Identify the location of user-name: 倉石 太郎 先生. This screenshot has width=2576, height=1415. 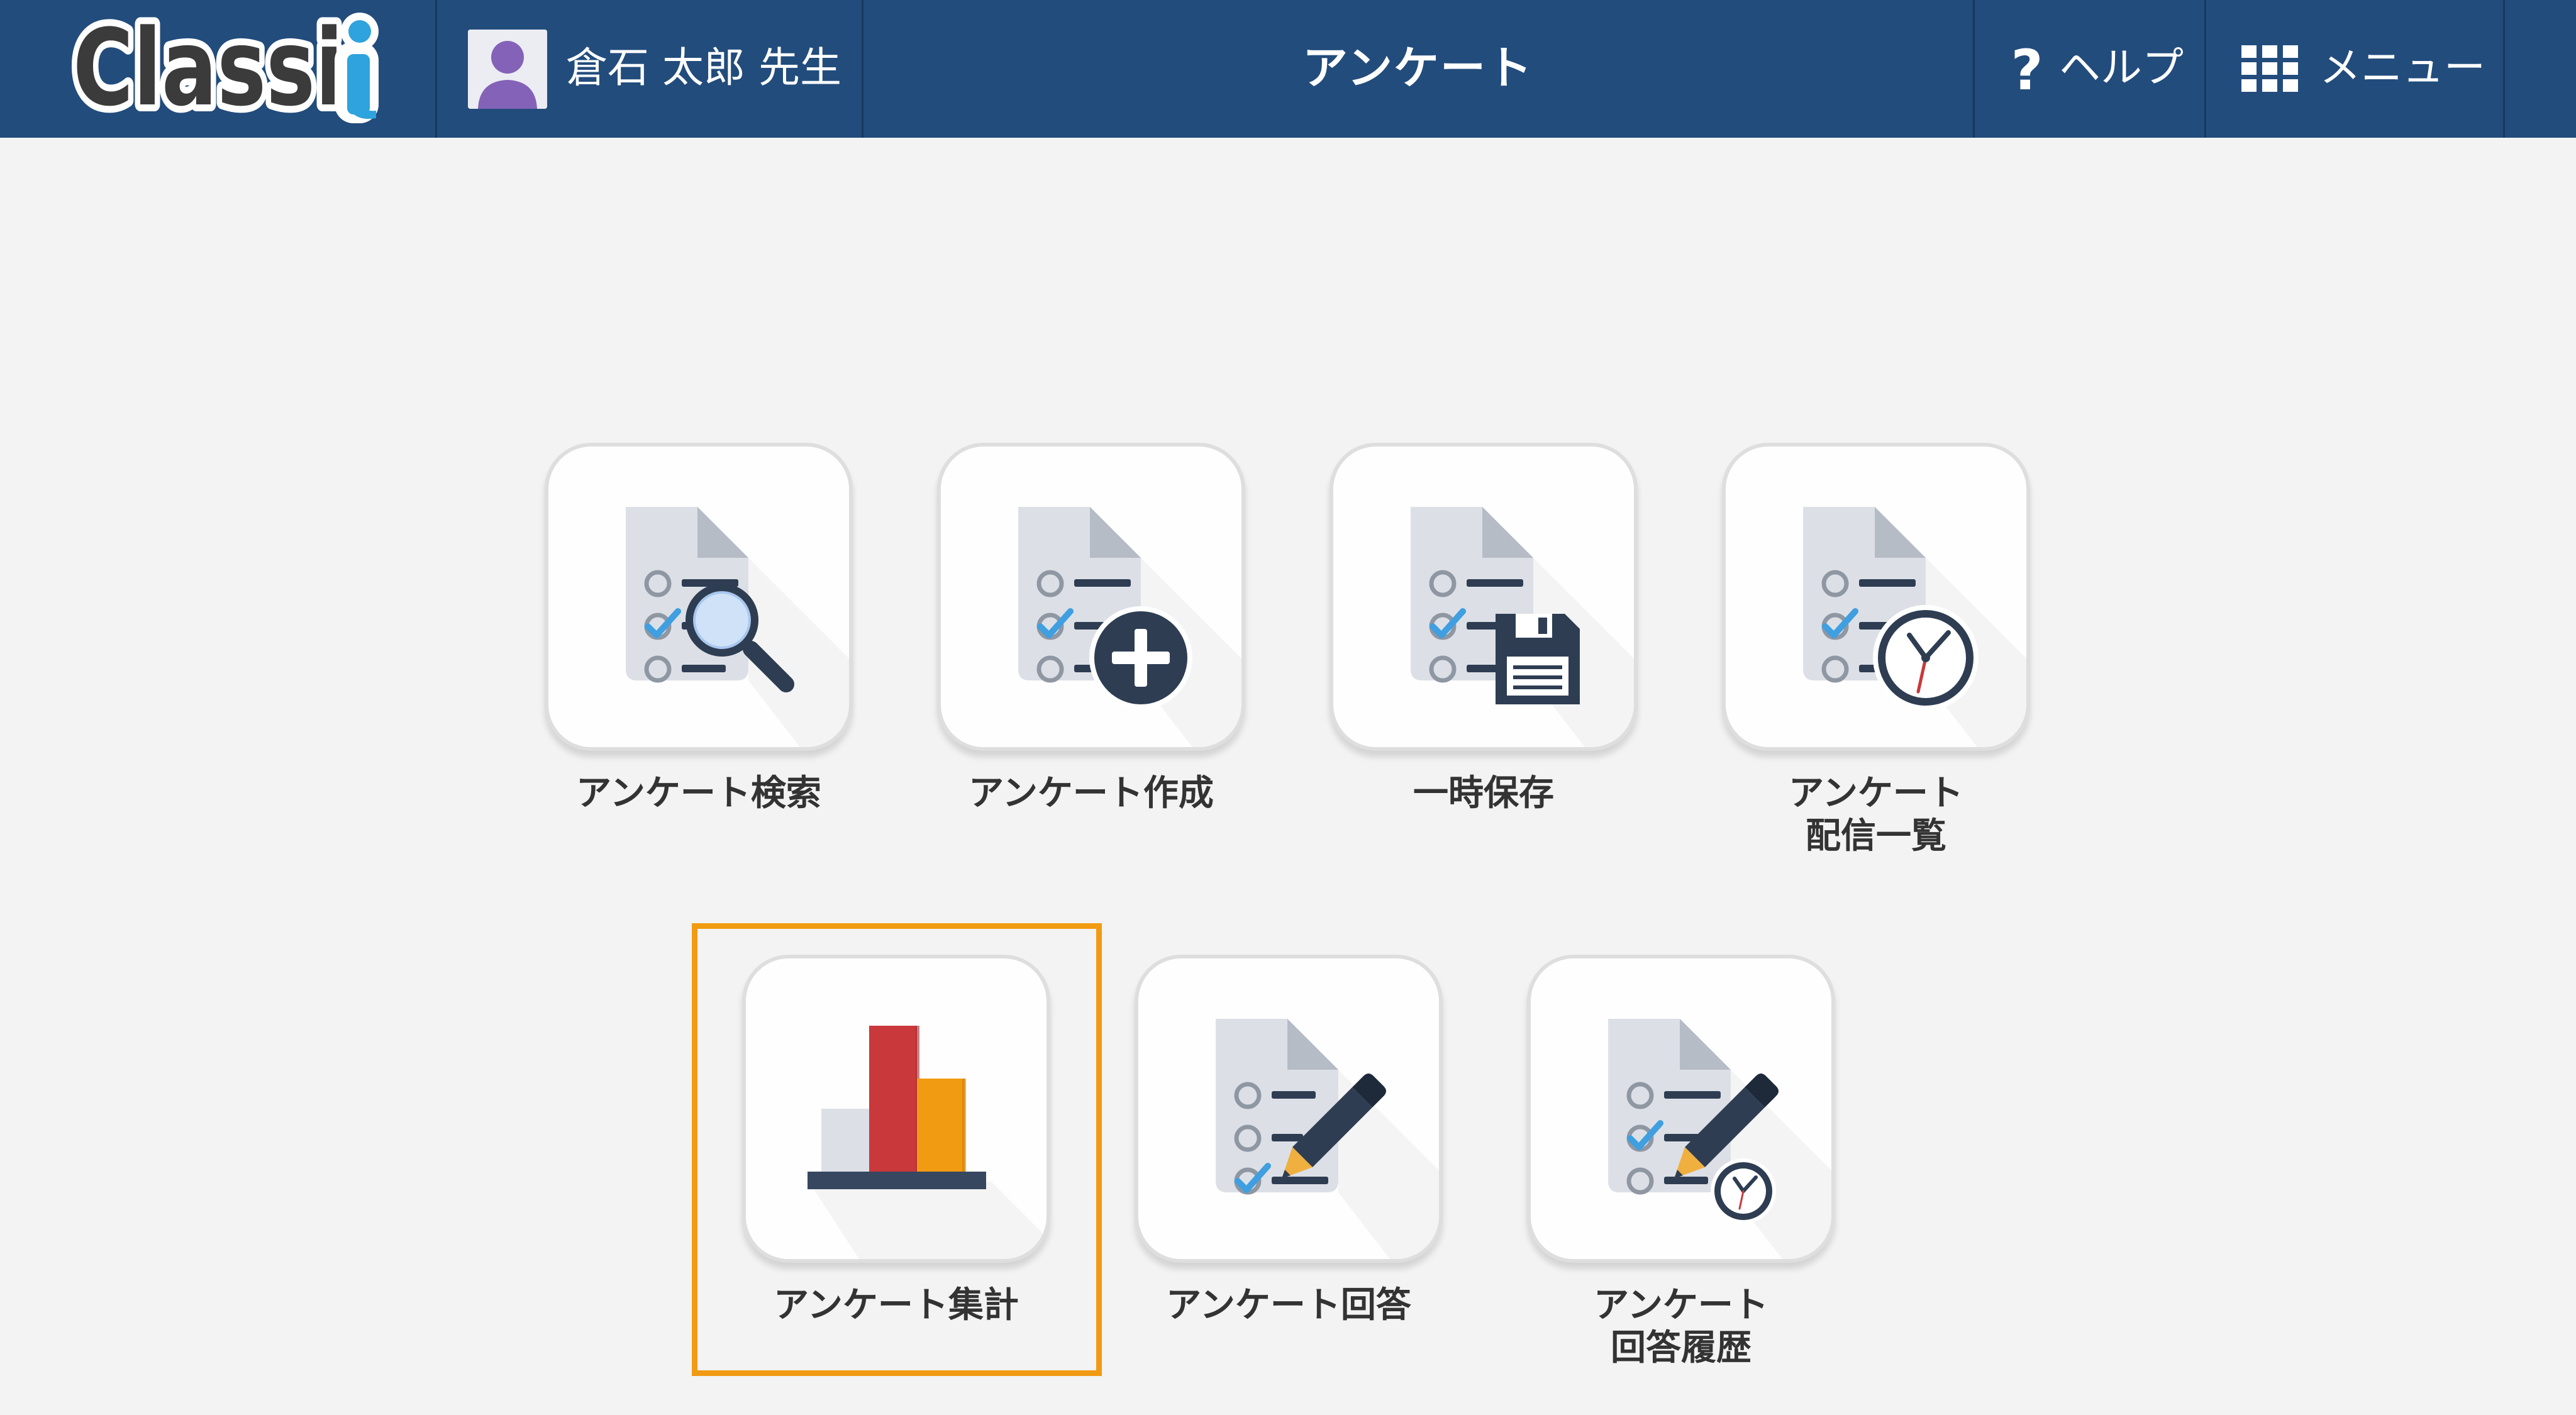
(703, 68).